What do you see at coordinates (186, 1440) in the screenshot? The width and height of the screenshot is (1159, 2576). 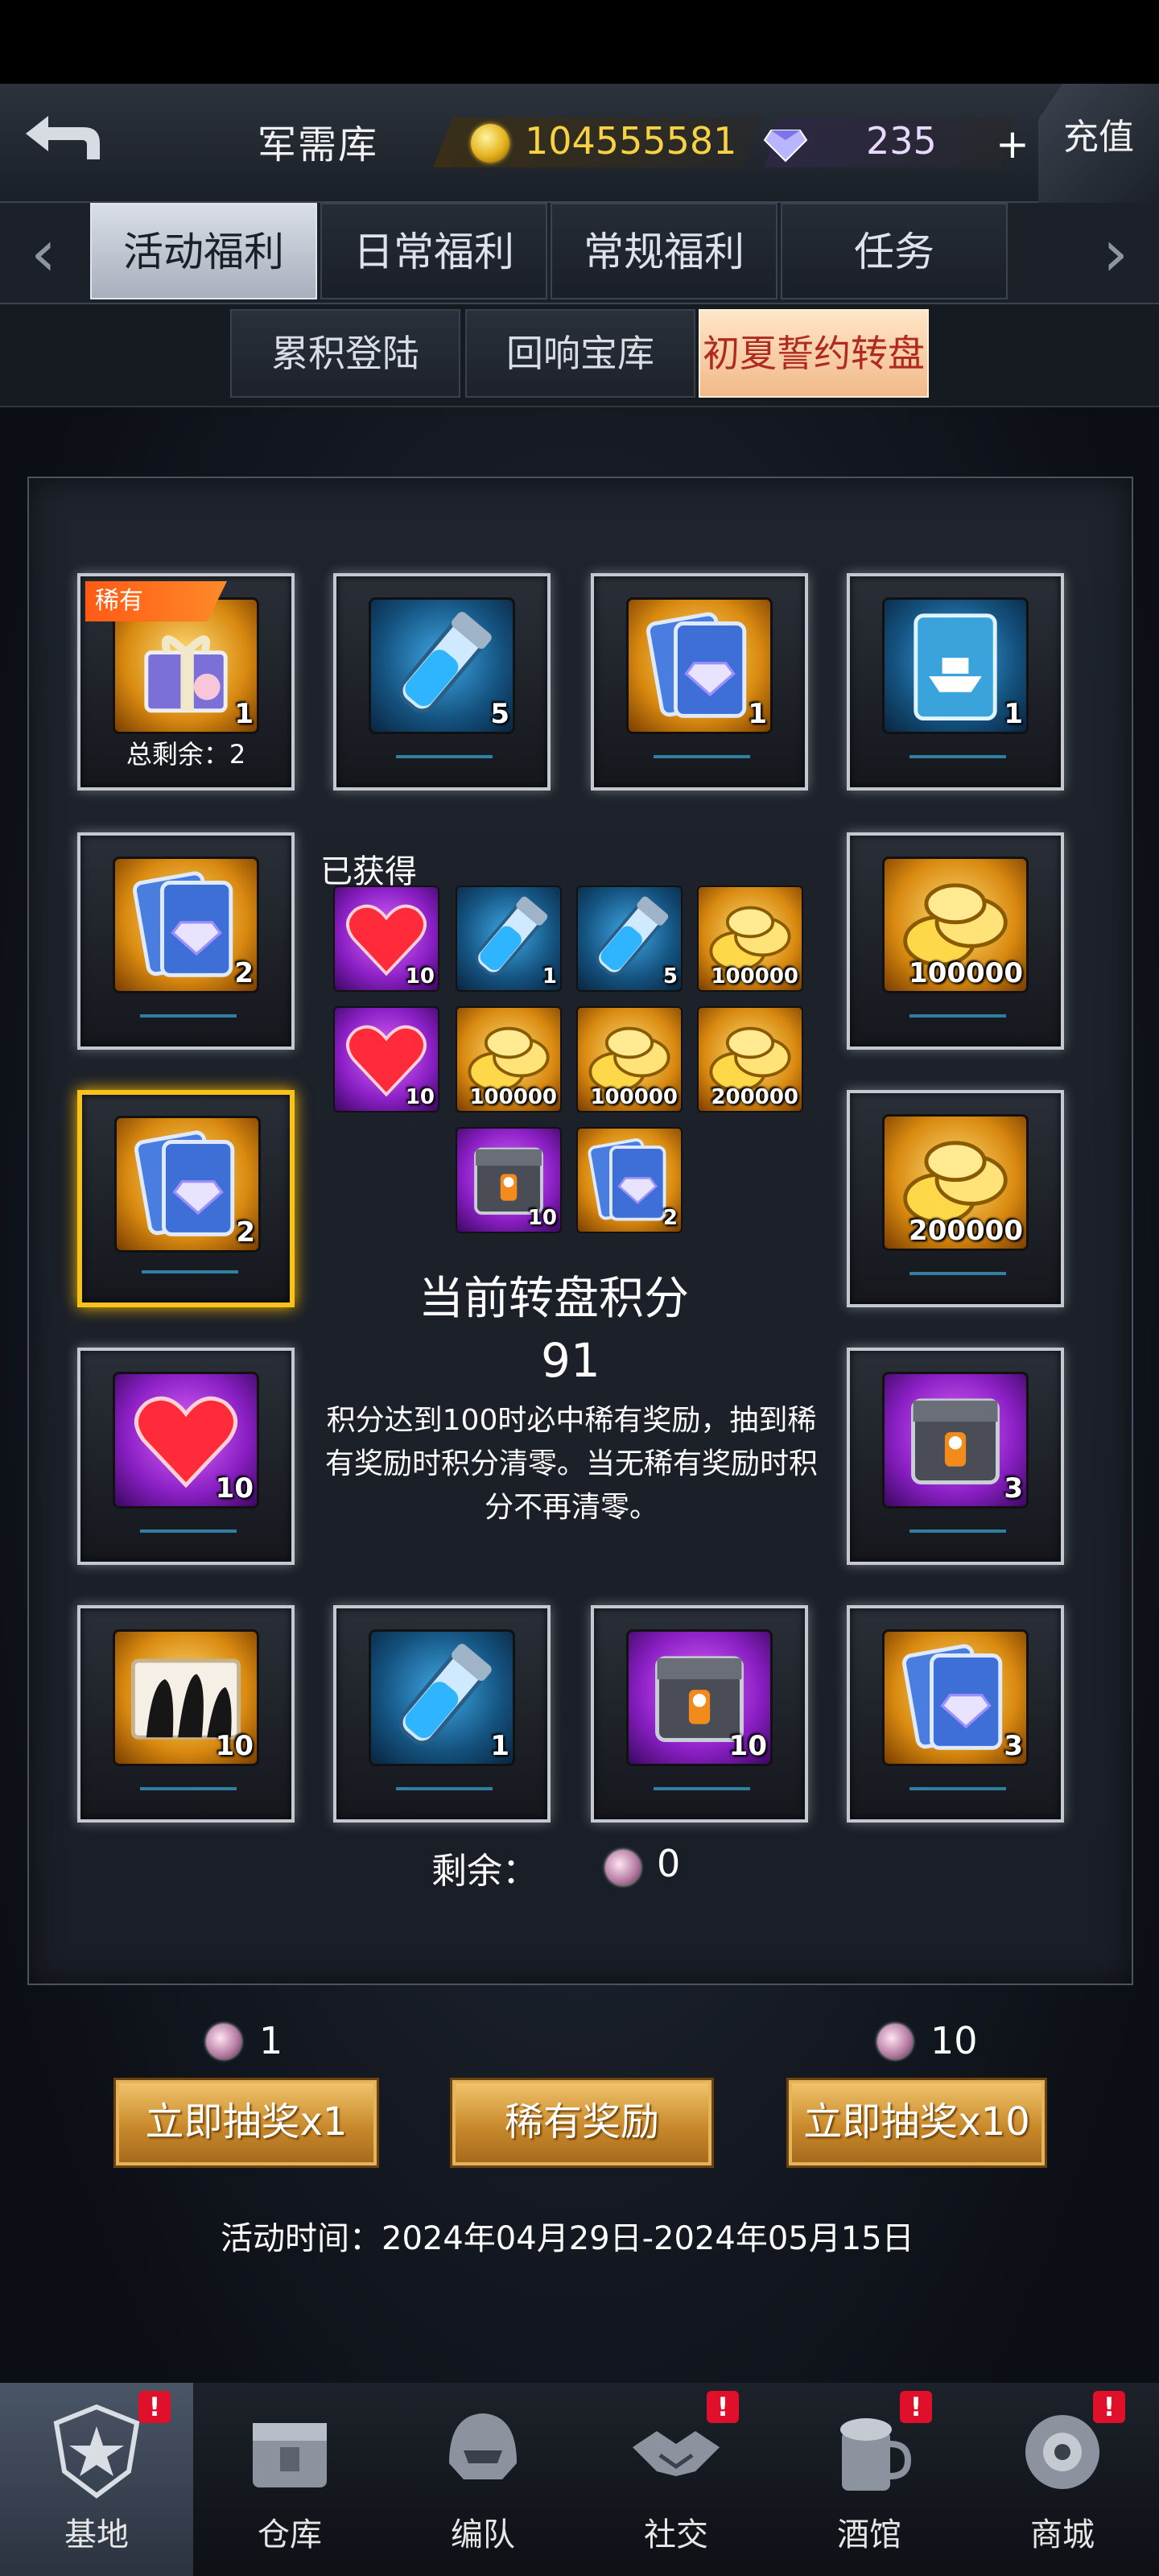 I see `heart-icon: 10` at bounding box center [186, 1440].